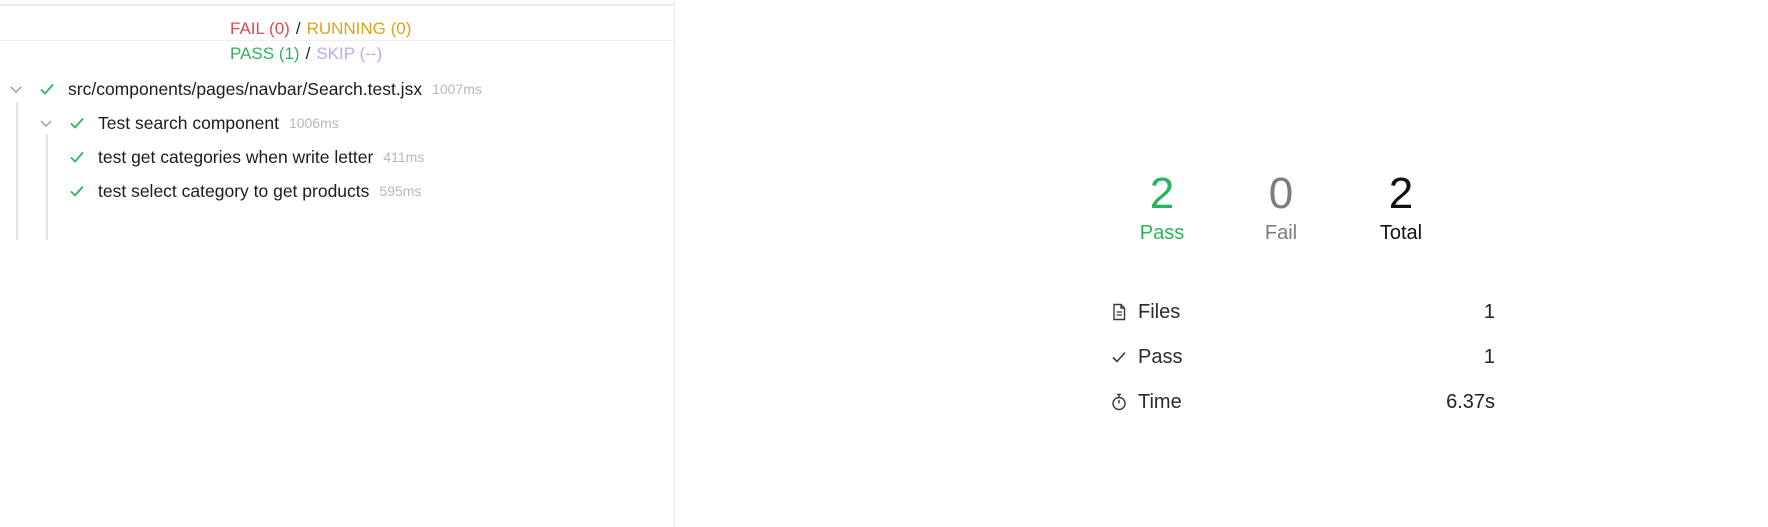 The image size is (1768, 527). What do you see at coordinates (400, 191) in the screenshot?
I see `test-duration: 595ms` at bounding box center [400, 191].